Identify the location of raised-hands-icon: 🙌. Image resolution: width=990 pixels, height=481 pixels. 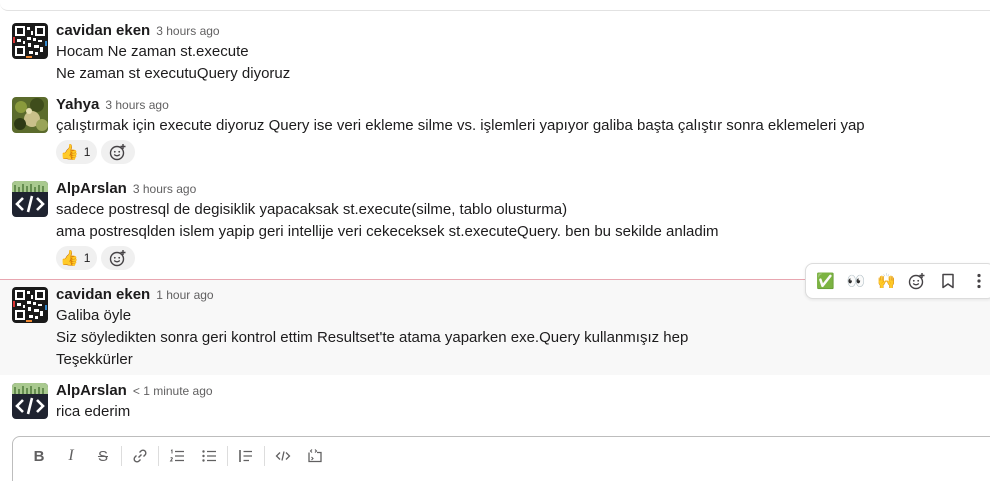
(887, 281).